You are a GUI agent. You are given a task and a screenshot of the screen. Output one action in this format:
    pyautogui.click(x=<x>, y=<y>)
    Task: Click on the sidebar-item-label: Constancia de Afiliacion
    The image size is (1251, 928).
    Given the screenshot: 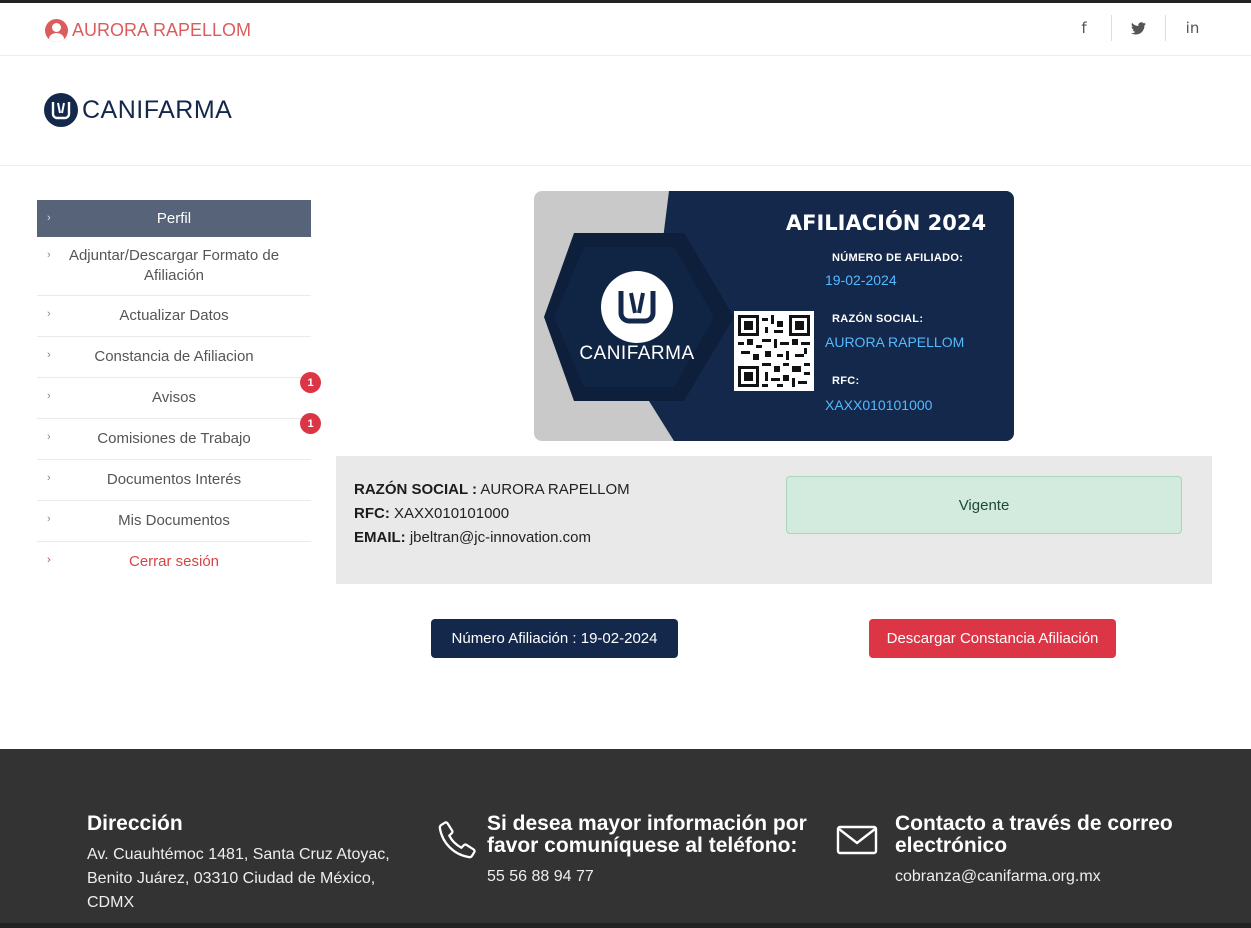 What is the action you would take?
    pyautogui.click(x=174, y=356)
    